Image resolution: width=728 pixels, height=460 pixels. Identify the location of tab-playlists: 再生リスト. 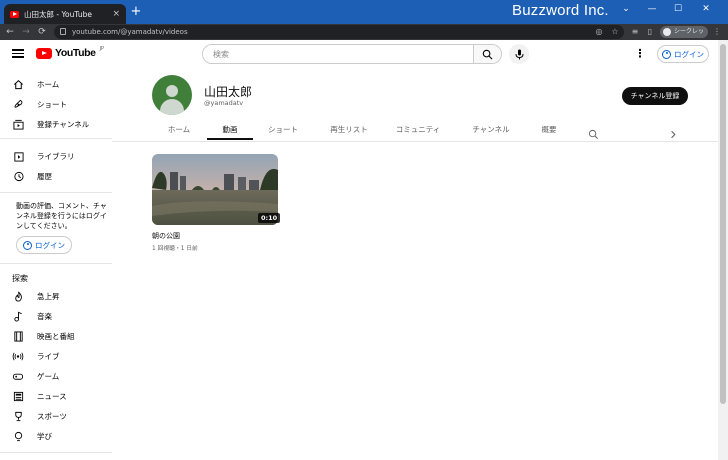
(349, 130).